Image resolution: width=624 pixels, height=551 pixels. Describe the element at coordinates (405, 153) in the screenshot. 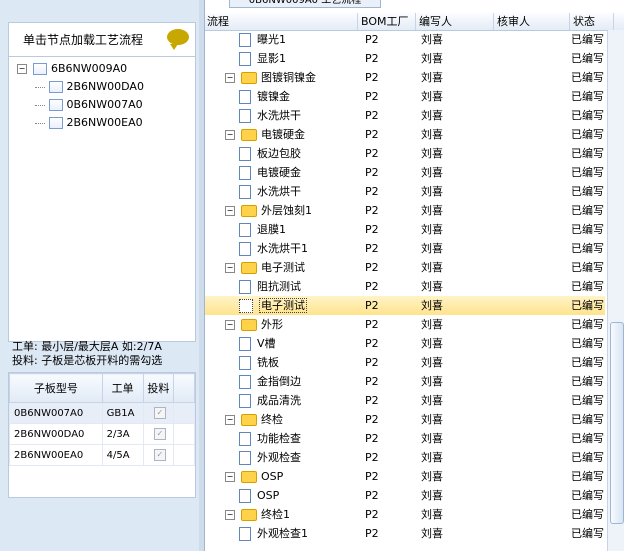

I see `process-row: 板边包胶 P2 刘喜 已编写` at that location.